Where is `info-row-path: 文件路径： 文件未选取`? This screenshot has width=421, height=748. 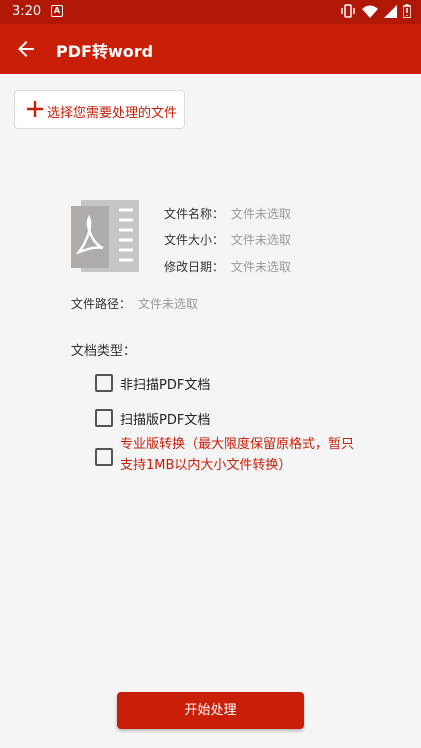
info-row-path: 文件路径： 文件未选取 is located at coordinates (134, 303).